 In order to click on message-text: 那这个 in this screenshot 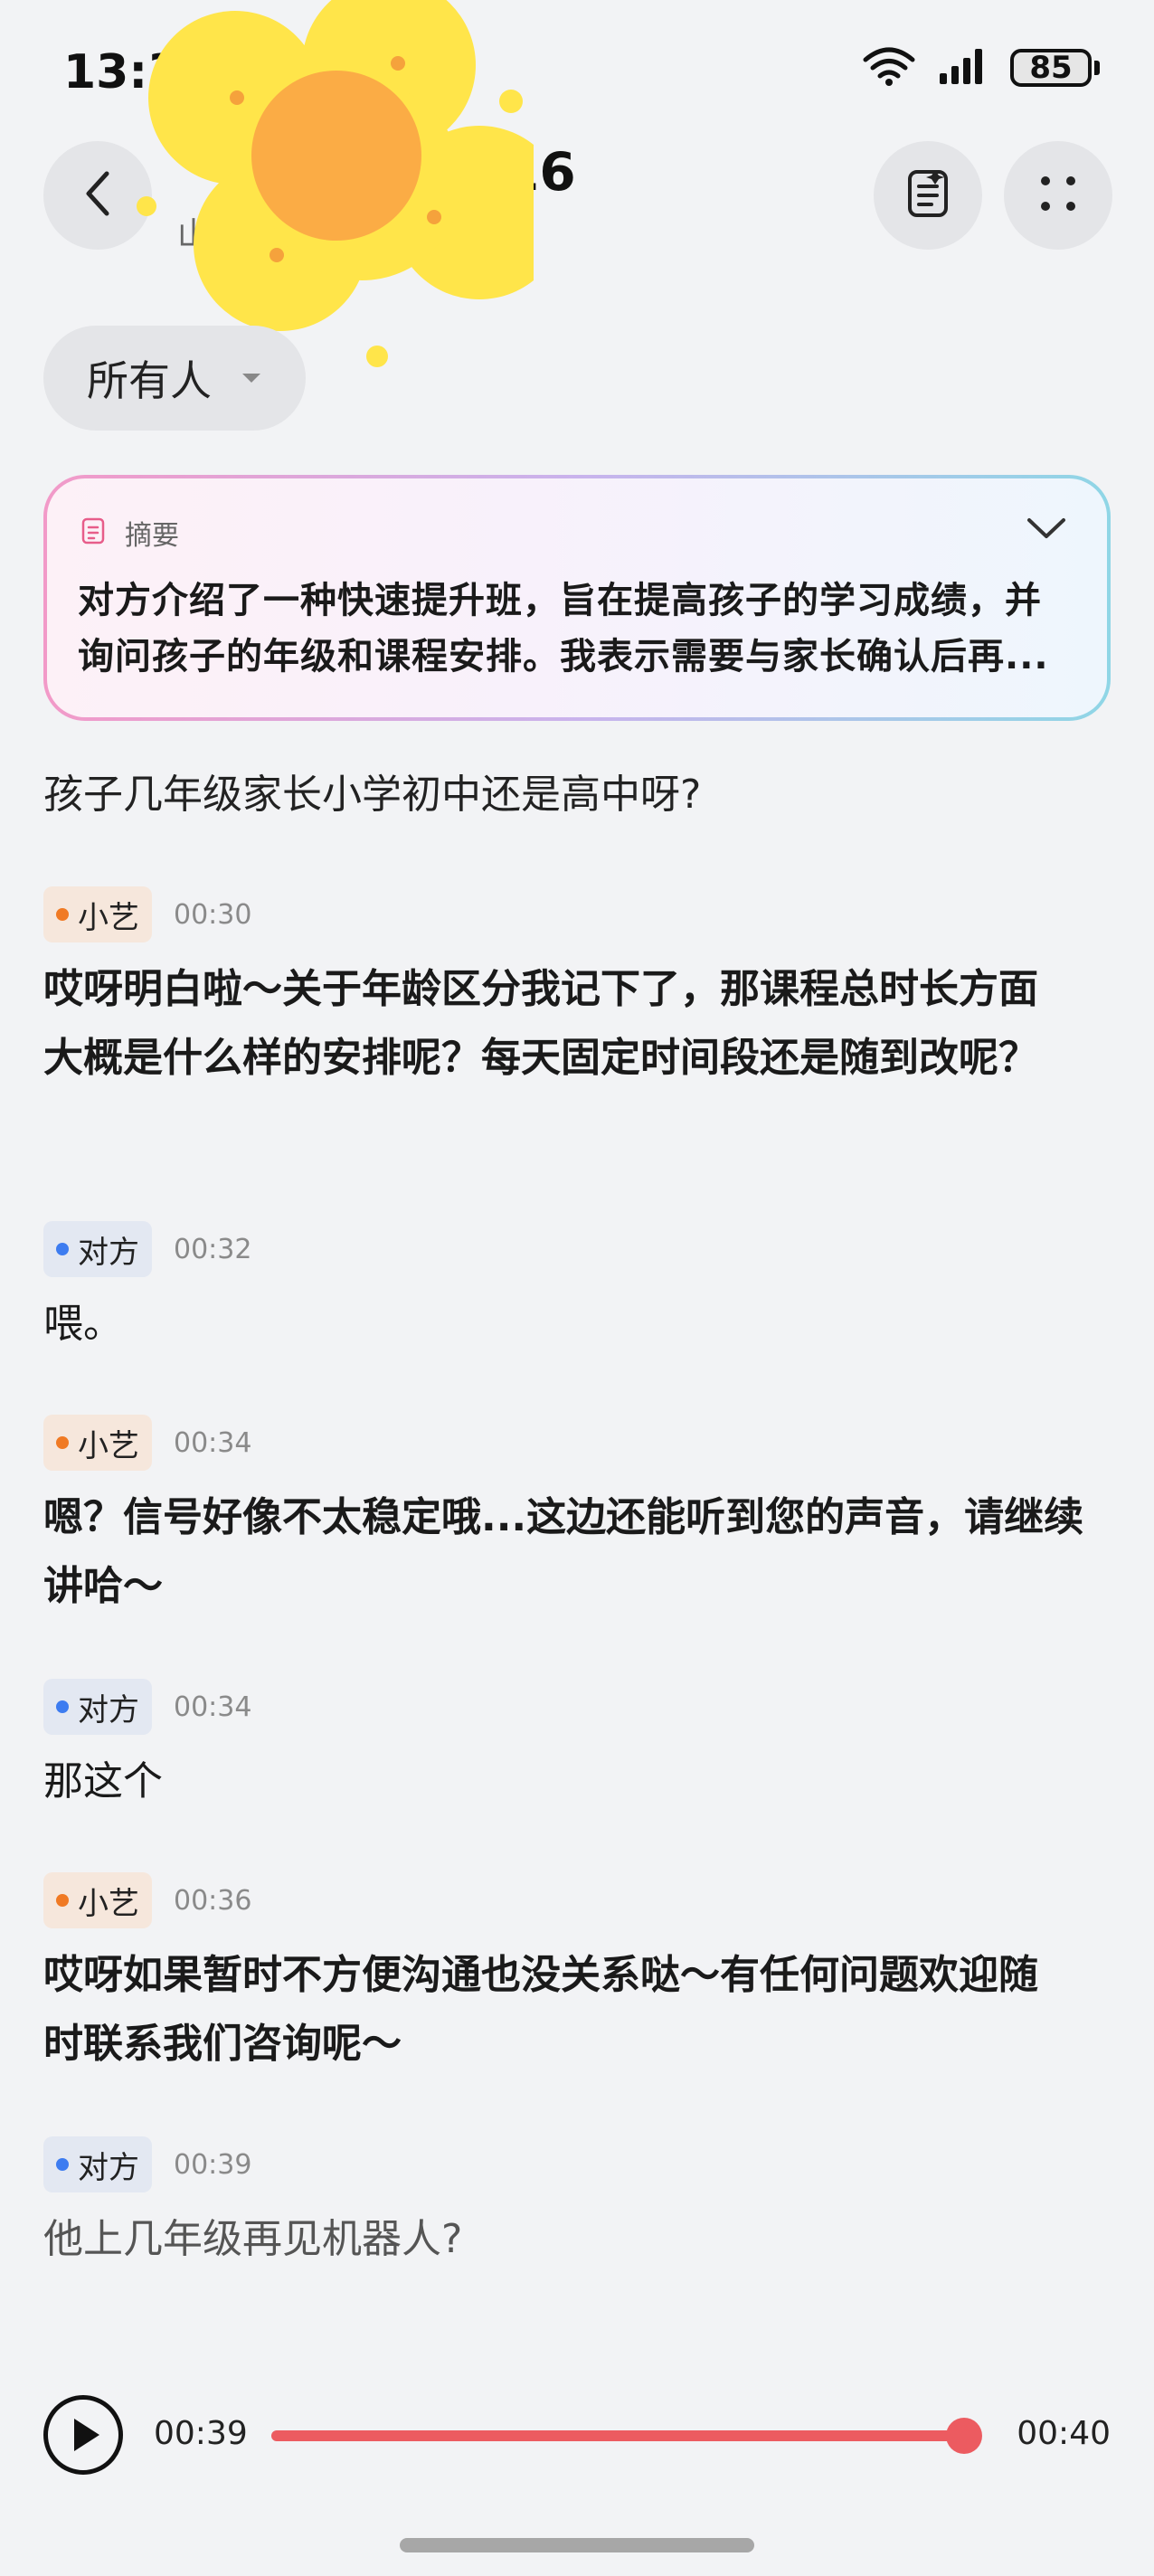, I will do `click(103, 1781)`.